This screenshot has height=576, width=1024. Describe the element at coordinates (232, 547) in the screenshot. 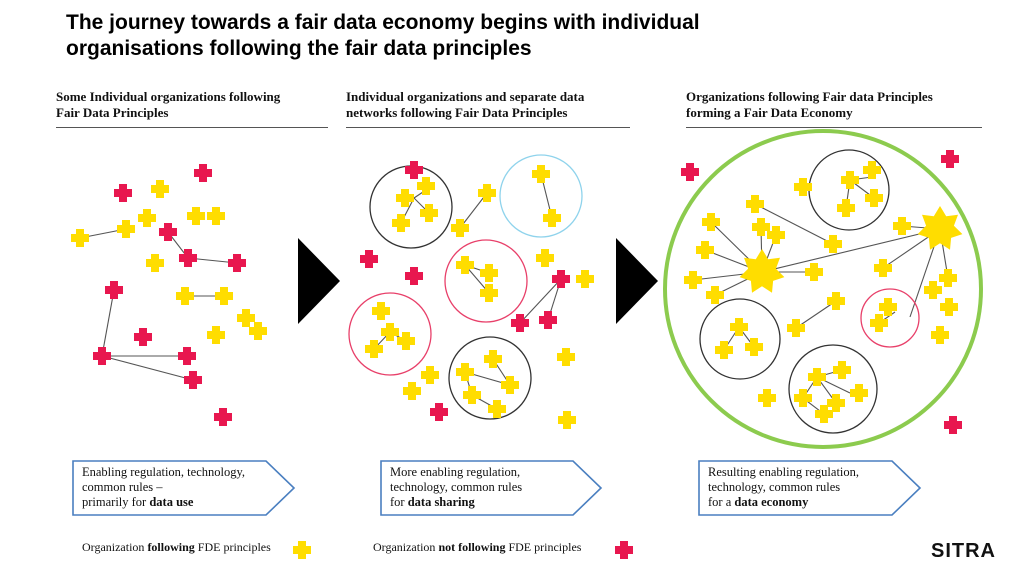

I see `legend-following-suffix: FDE principles` at that location.